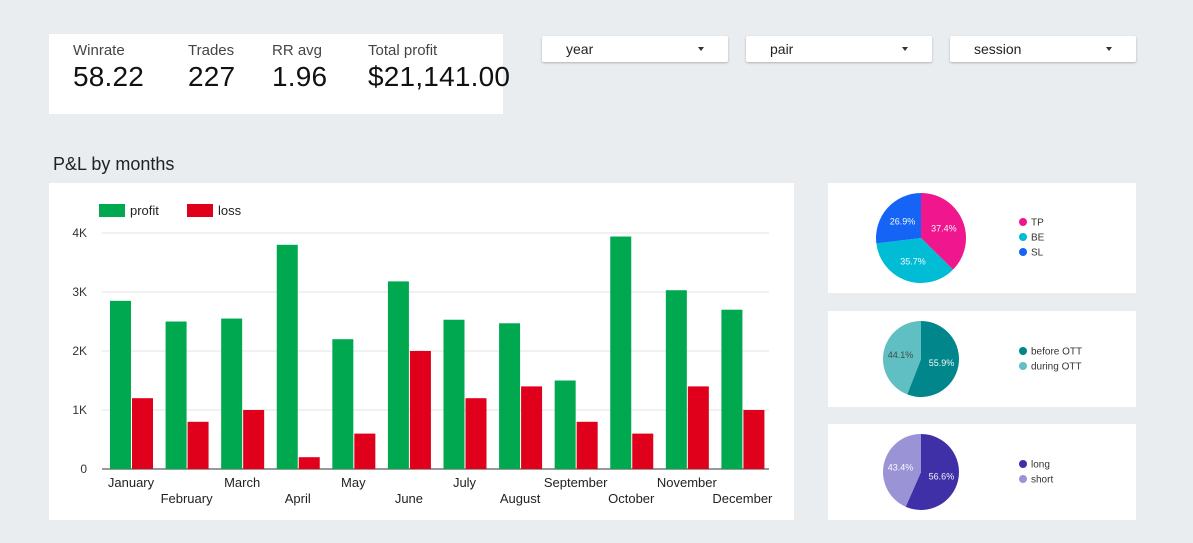  I want to click on kpi-total-profit: Total profit $21,141.00, so click(439, 67).